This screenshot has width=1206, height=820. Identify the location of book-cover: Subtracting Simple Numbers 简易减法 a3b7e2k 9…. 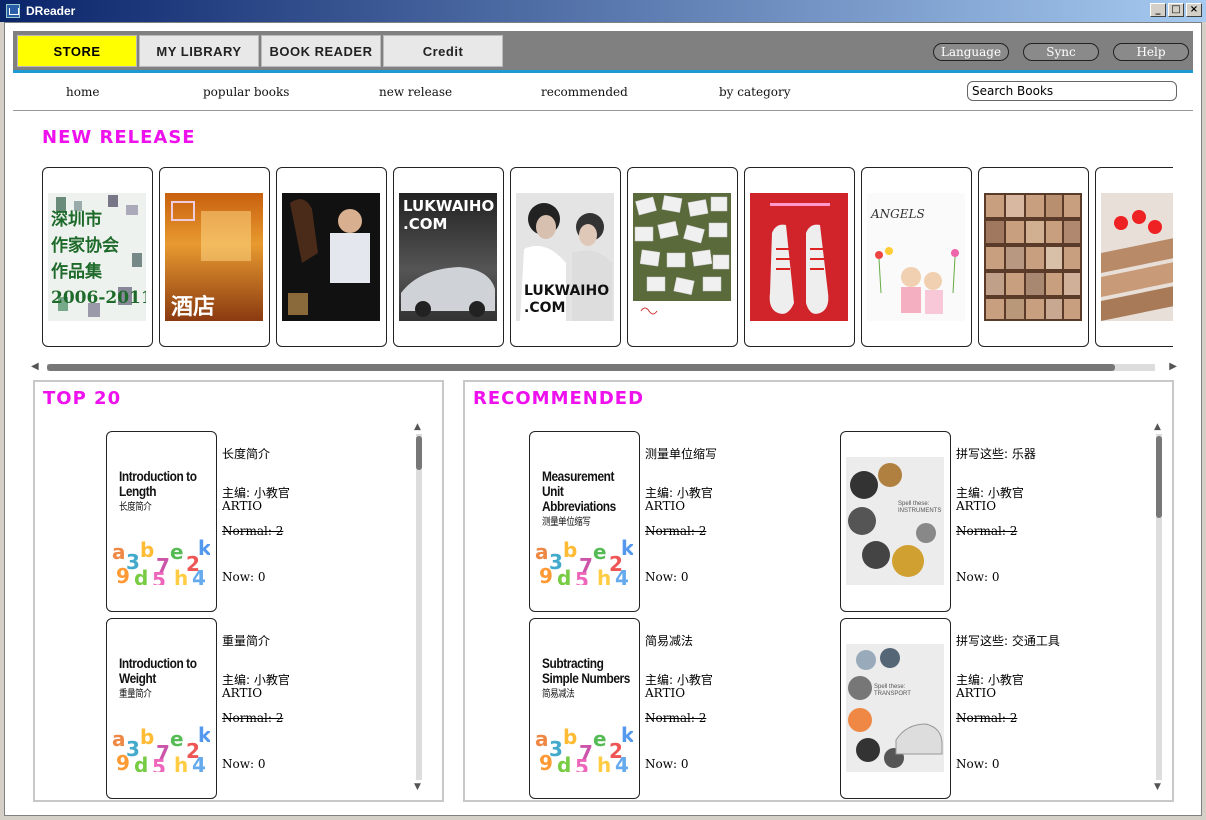
(584, 708).